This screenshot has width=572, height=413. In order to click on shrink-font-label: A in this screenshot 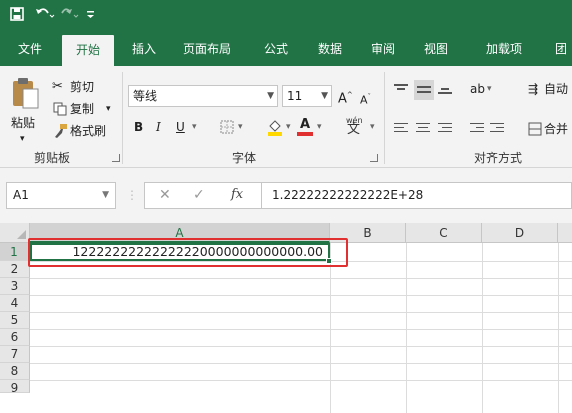, I will do `click(364, 100)`.